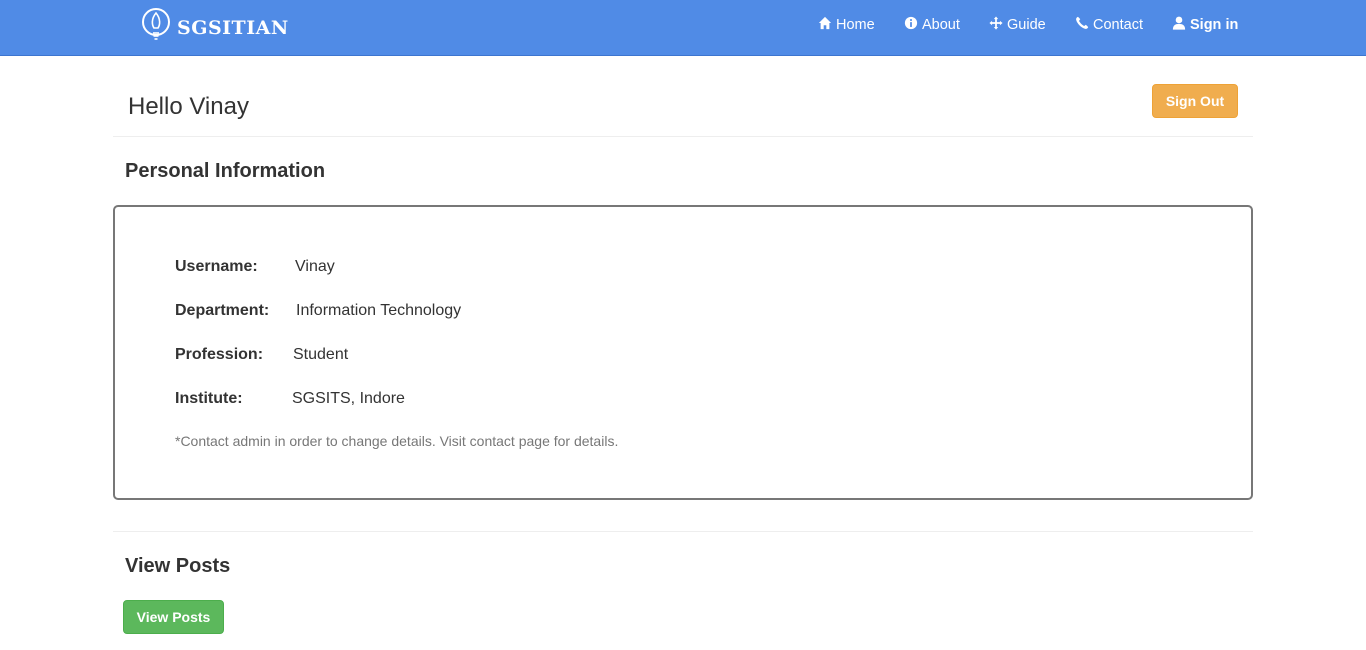 The height and width of the screenshot is (650, 1366). Describe the element at coordinates (173, 617) in the screenshot. I see `view-posts-button: View Posts` at that location.